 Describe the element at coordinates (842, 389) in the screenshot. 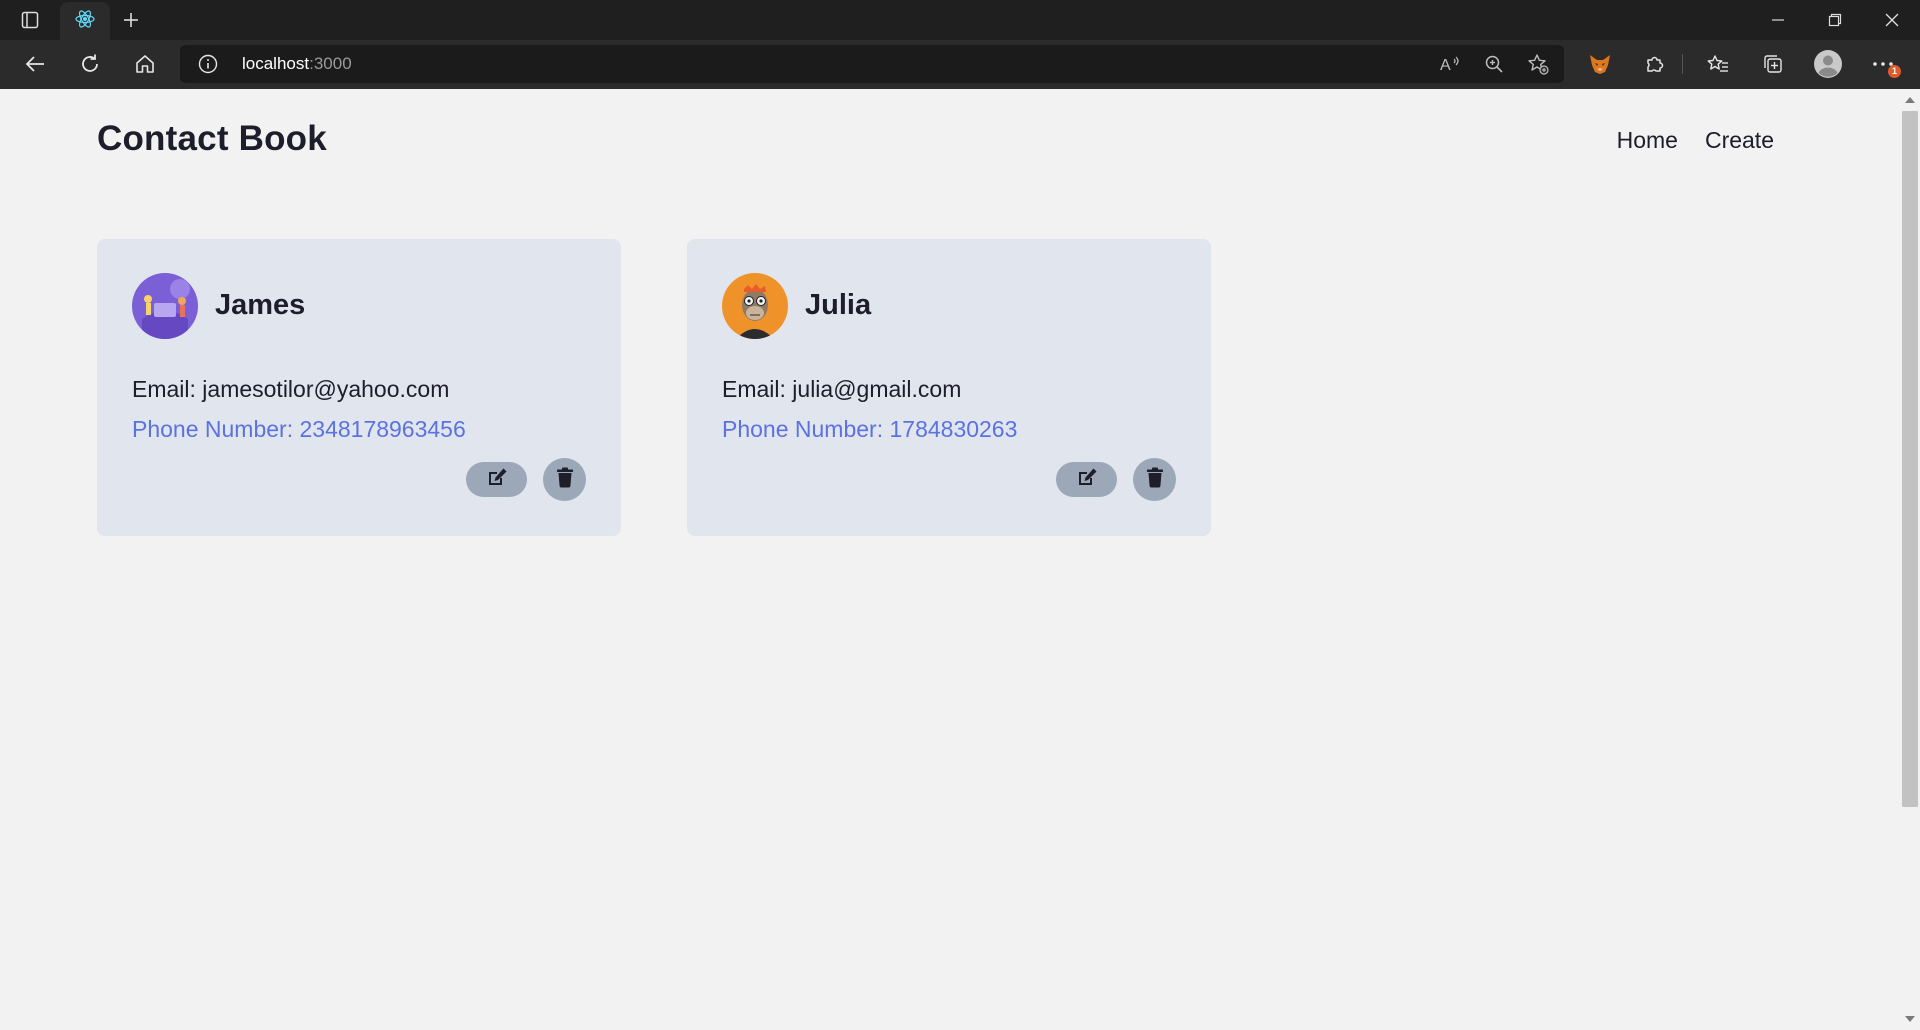

I see `contact-email: Email: julia@gmail.com` at that location.